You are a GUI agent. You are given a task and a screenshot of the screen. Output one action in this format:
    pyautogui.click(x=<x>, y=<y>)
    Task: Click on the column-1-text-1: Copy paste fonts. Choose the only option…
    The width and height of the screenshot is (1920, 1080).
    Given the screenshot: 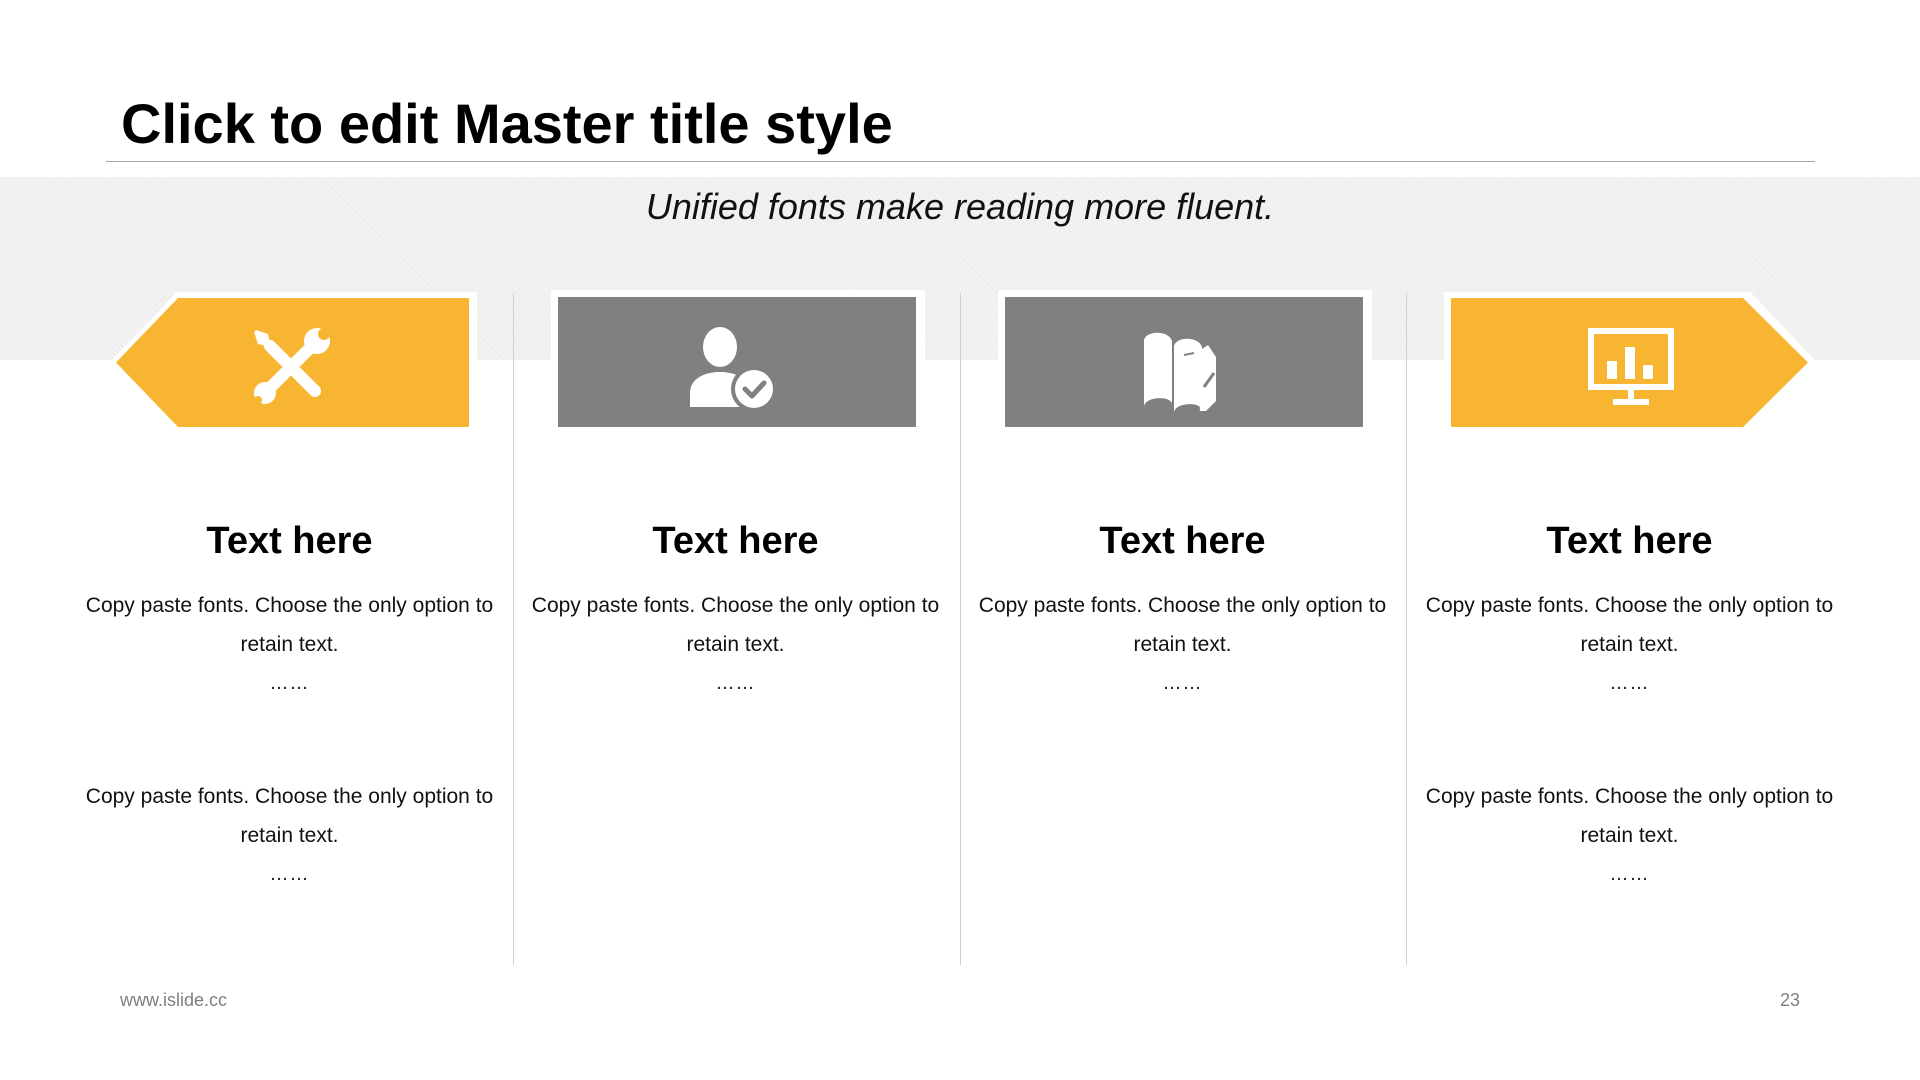 What is the action you would take?
    pyautogui.click(x=289, y=625)
    